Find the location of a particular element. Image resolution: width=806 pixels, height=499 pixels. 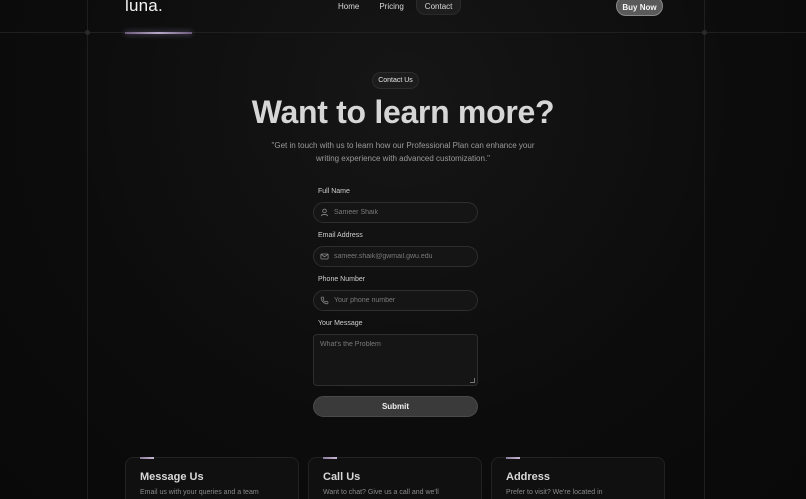

logo-underline is located at coordinates (158, 33).